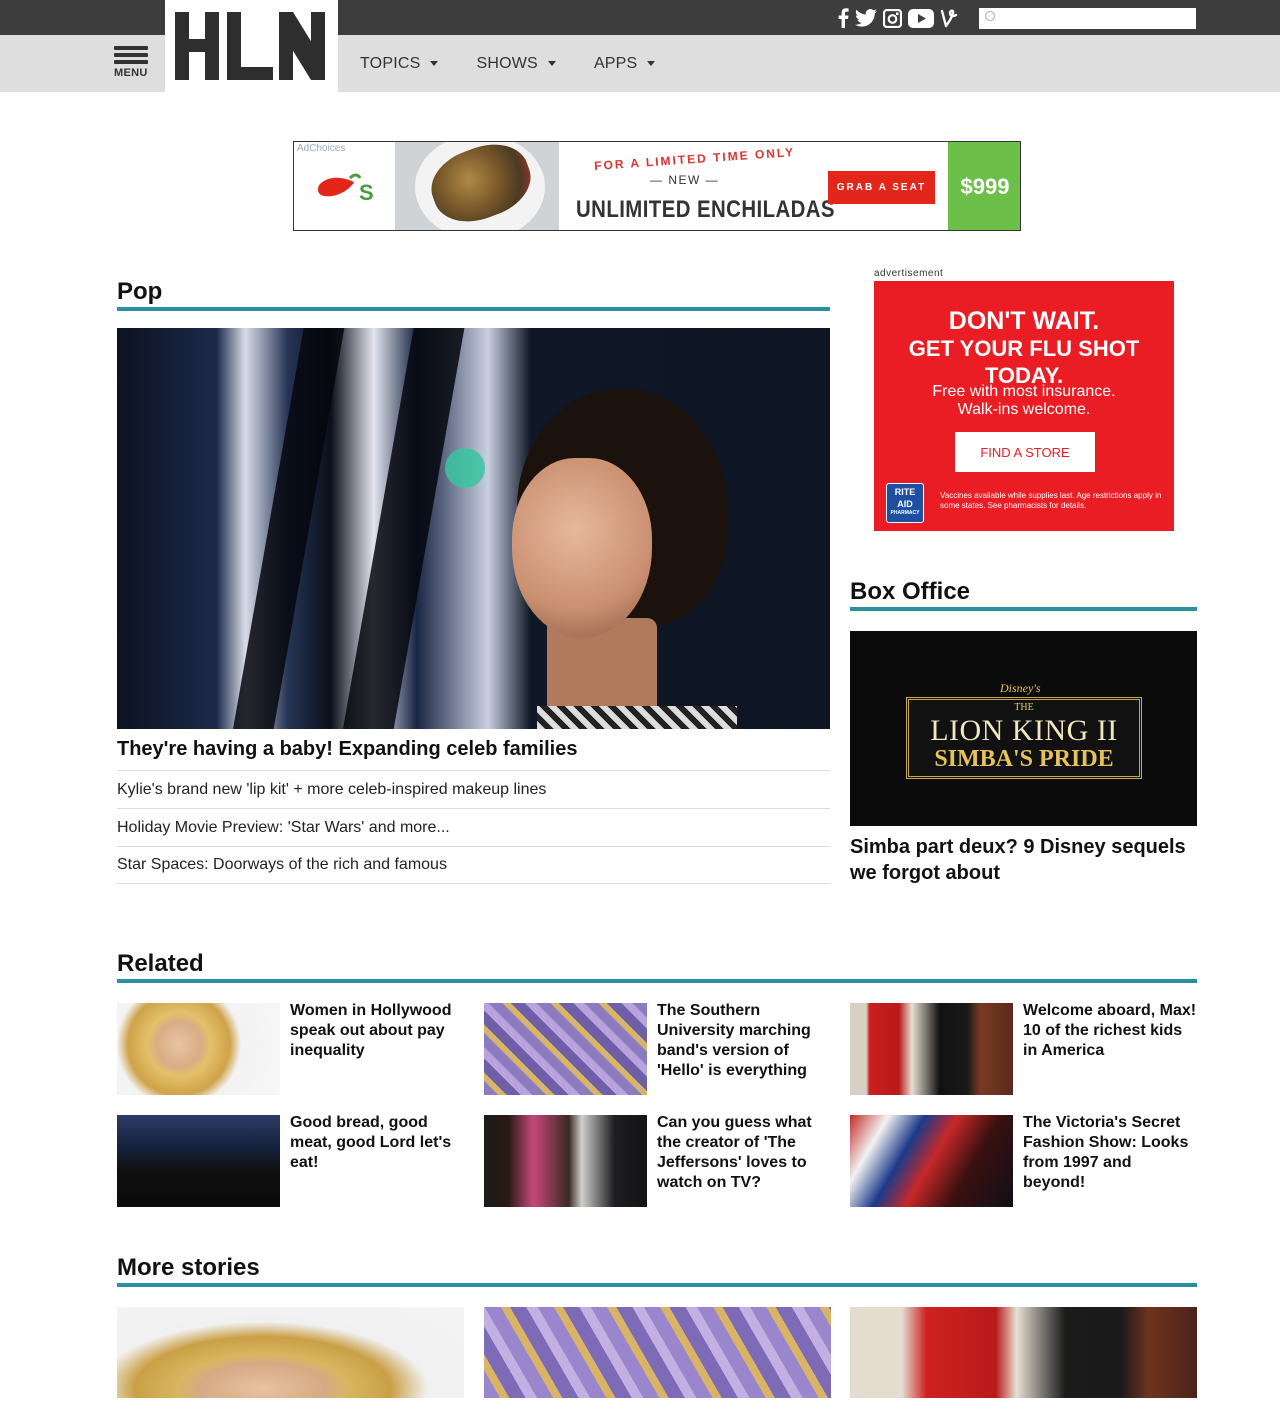  Describe the element at coordinates (1023, 609) in the screenshot. I see `box-office-section-rule` at that location.